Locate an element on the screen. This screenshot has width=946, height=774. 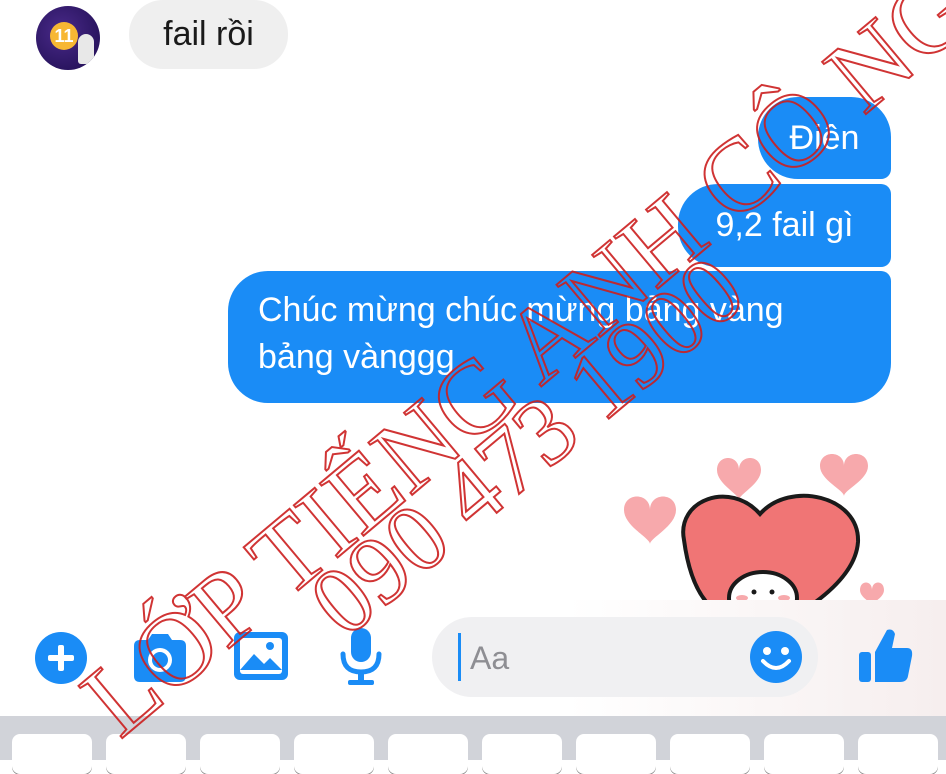
camera-icon is located at coordinates (160, 658).